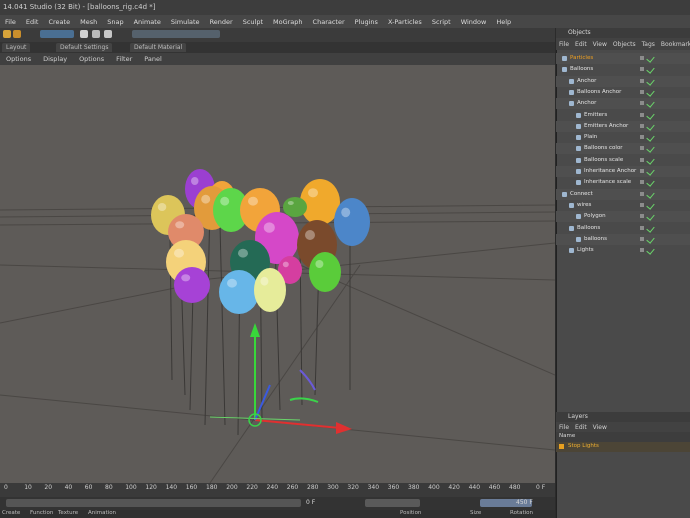  I want to click on balloon-cluster, so click(260, 241).